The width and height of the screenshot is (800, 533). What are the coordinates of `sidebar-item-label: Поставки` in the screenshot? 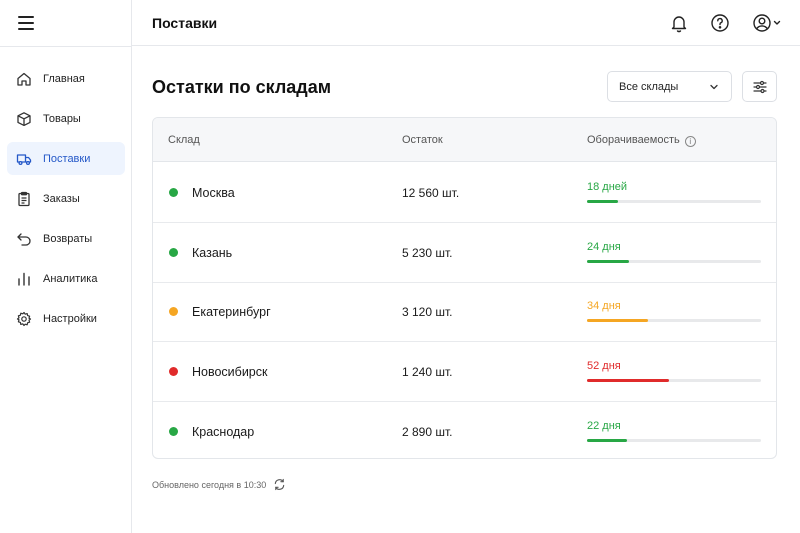 It's located at (67, 158).